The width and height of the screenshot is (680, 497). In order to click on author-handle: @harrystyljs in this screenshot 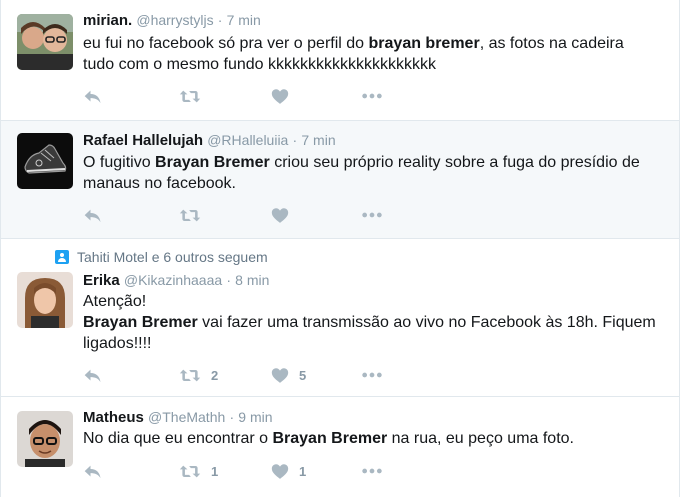, I will do `click(174, 20)`.